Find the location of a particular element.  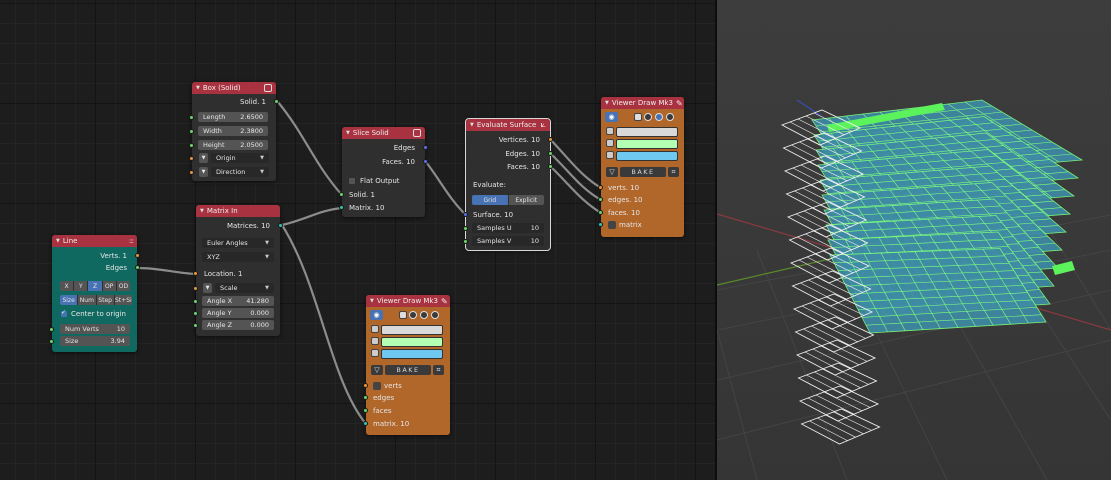

samples-u-field: Samples U 10 is located at coordinates (508, 228).